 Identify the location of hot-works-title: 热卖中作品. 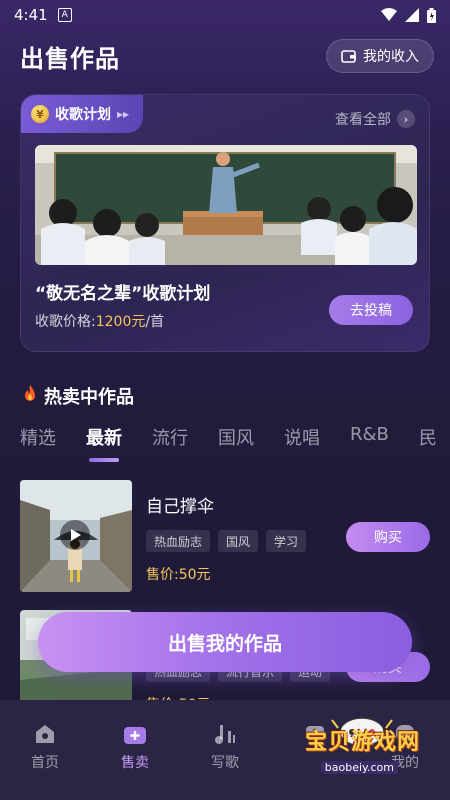
(78, 396).